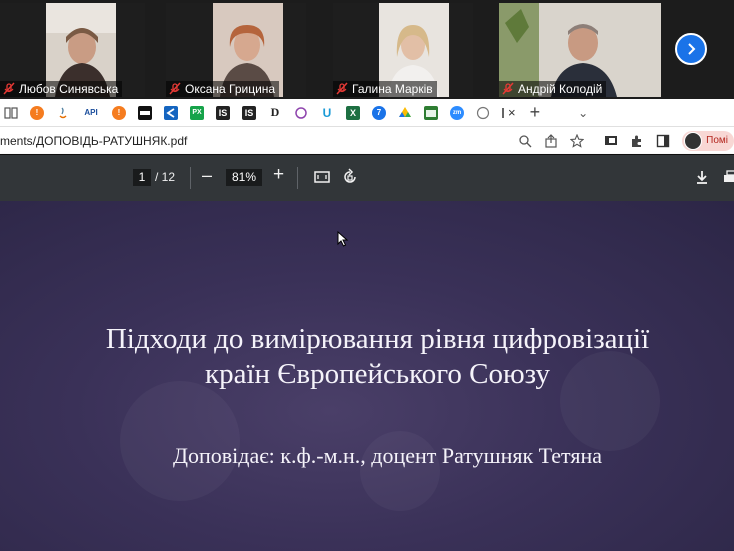 This screenshot has width=734, height=551. I want to click on active-tab: ×, so click(509, 112).